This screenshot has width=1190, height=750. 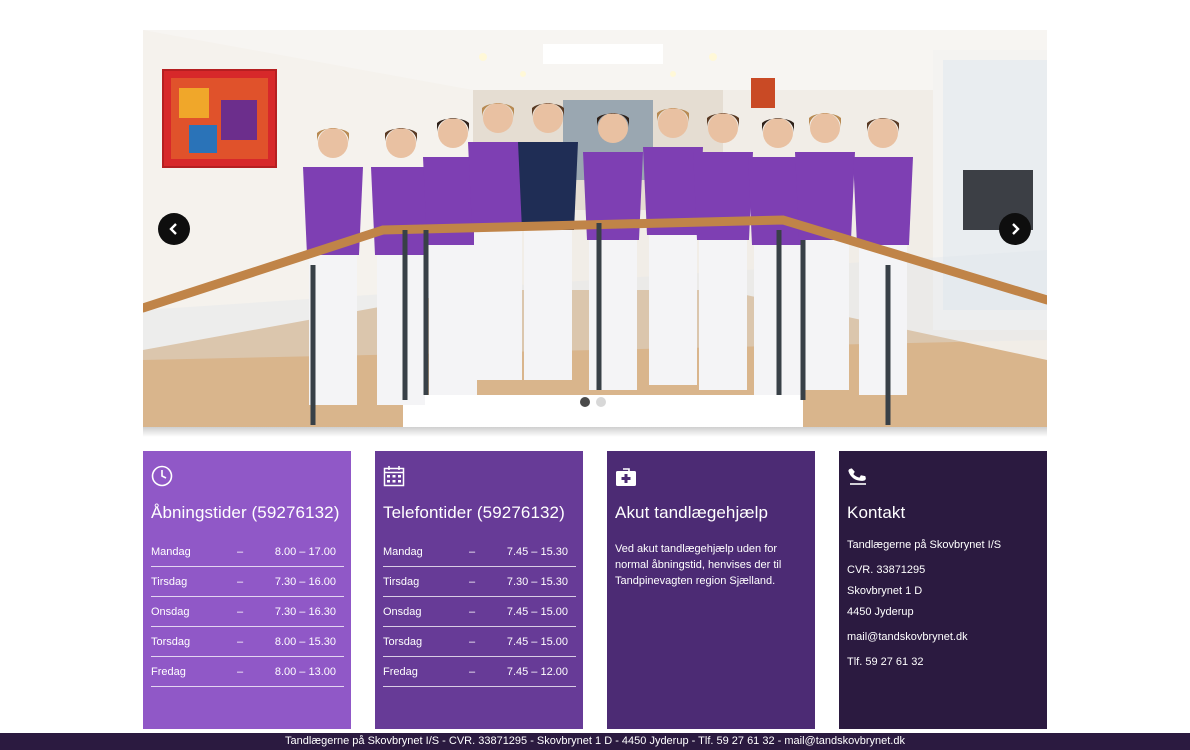 I want to click on table-row: Mandag – 8.00 – 17.00, so click(x=247, y=552).